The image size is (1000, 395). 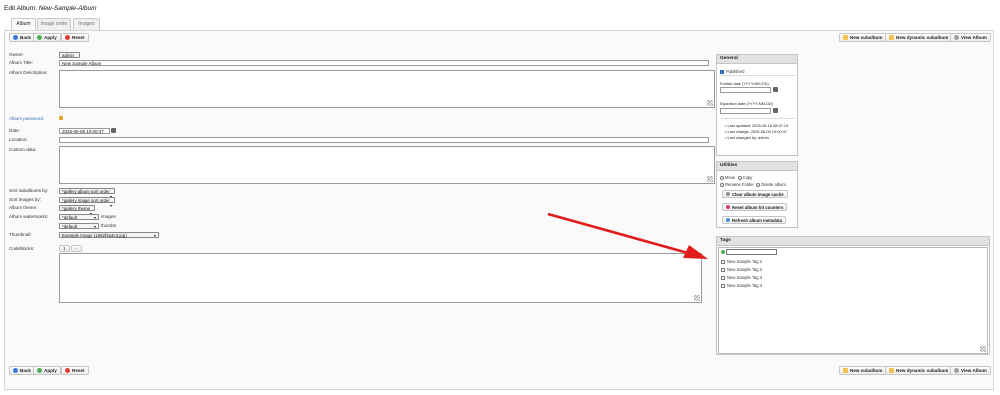 I want to click on view-album-button-bottom: View Album, so click(x=970, y=370).